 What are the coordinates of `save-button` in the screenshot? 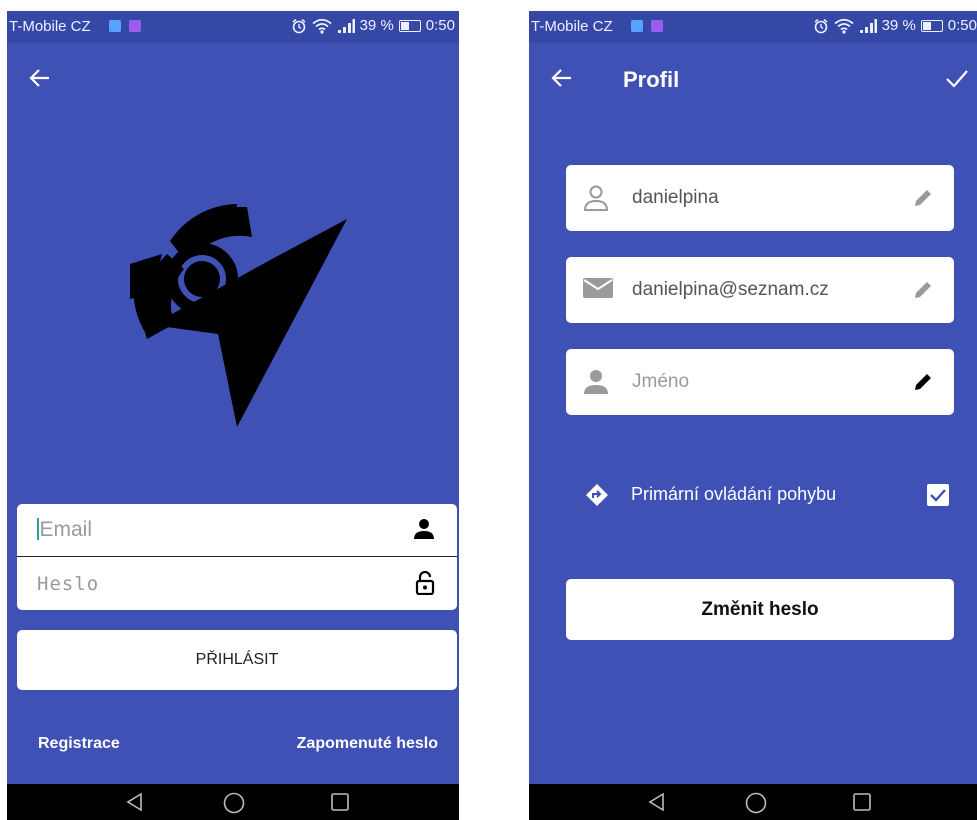 It's located at (957, 81).